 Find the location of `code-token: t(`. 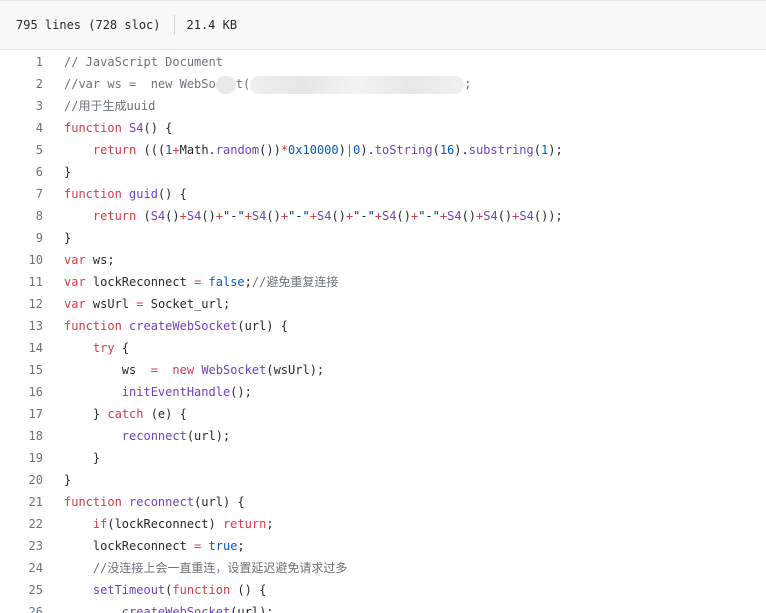

code-token: t( is located at coordinates (243, 84).